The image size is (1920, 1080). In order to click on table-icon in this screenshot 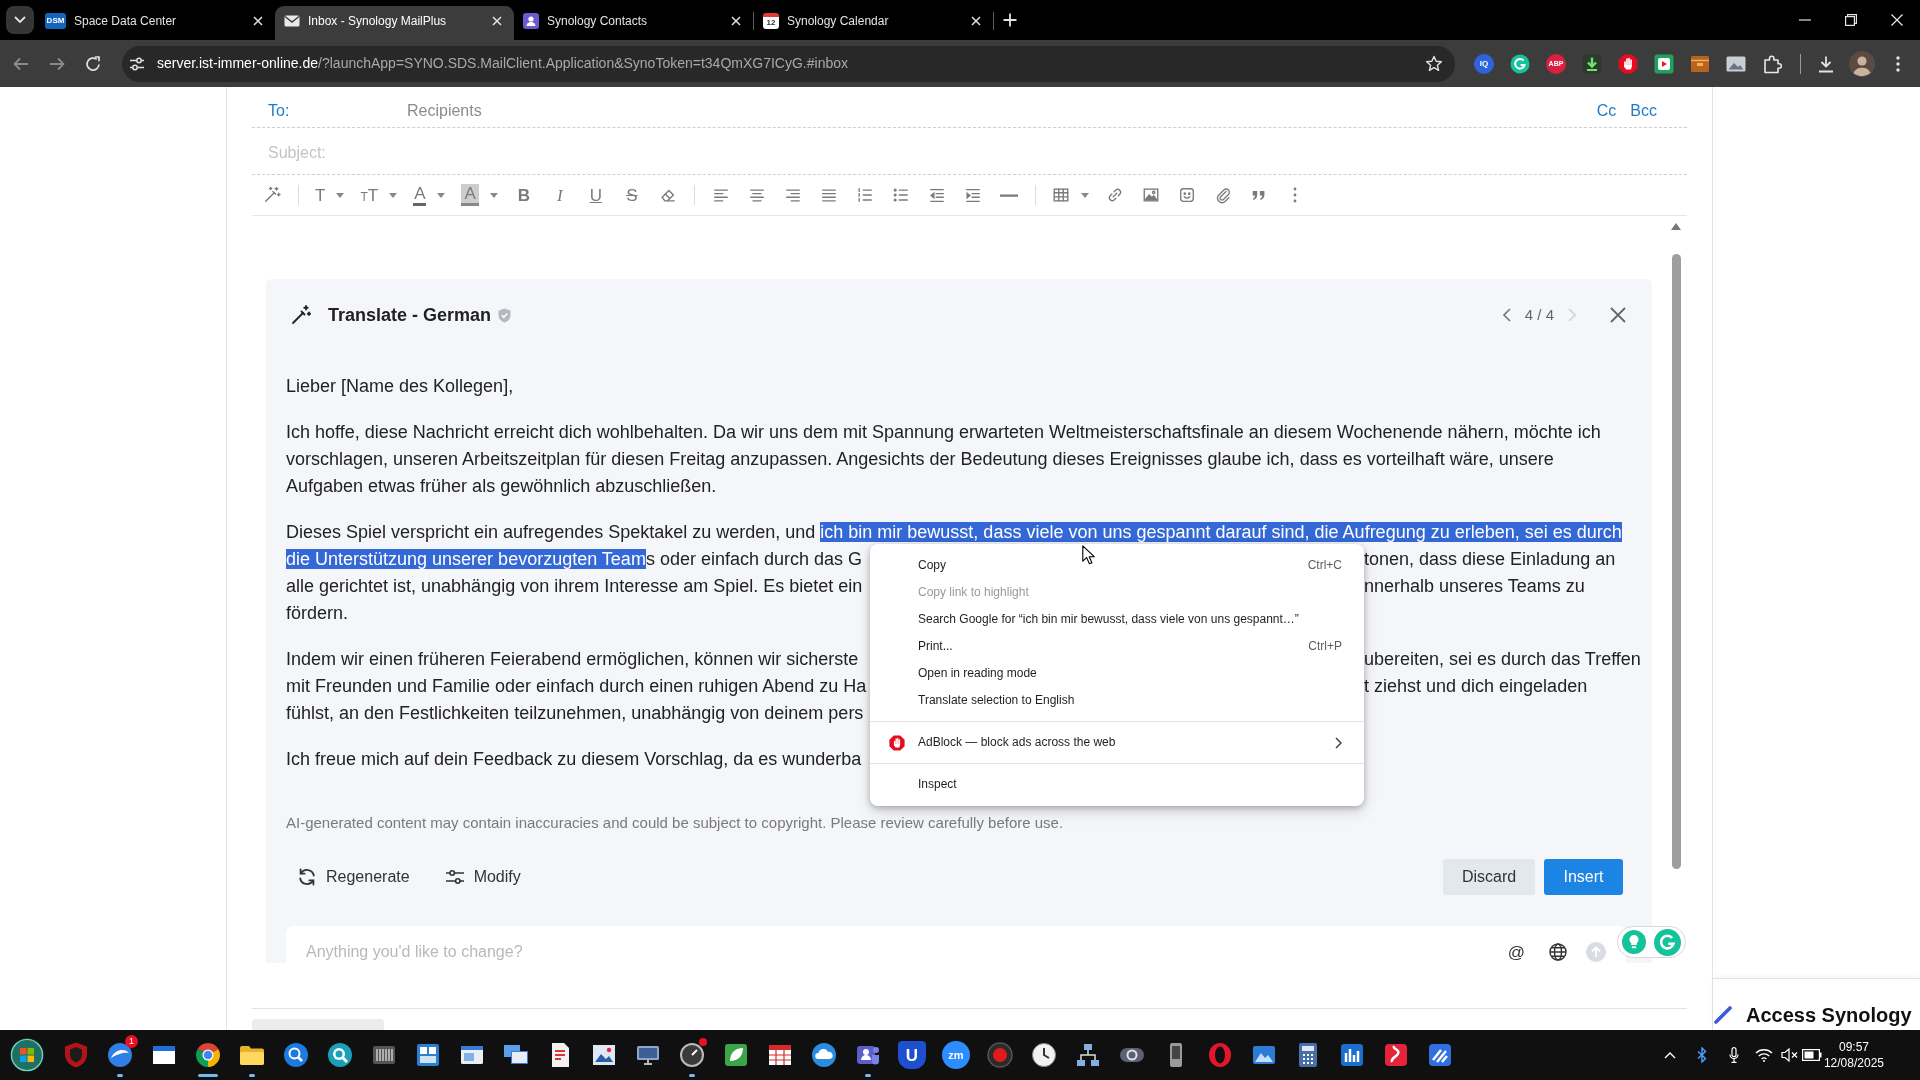, I will do `click(1060, 195)`.